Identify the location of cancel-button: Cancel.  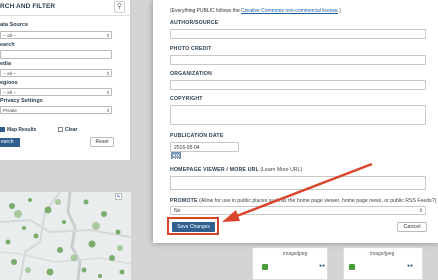
(412, 227).